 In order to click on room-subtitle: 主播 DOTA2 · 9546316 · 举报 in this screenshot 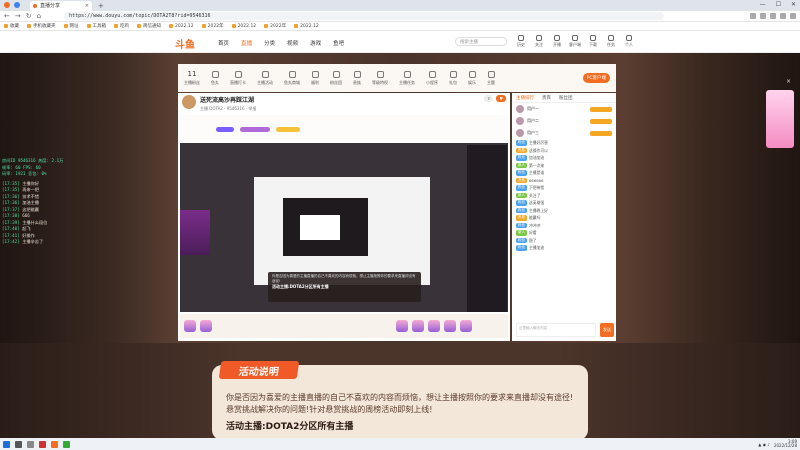, I will do `click(228, 108)`.